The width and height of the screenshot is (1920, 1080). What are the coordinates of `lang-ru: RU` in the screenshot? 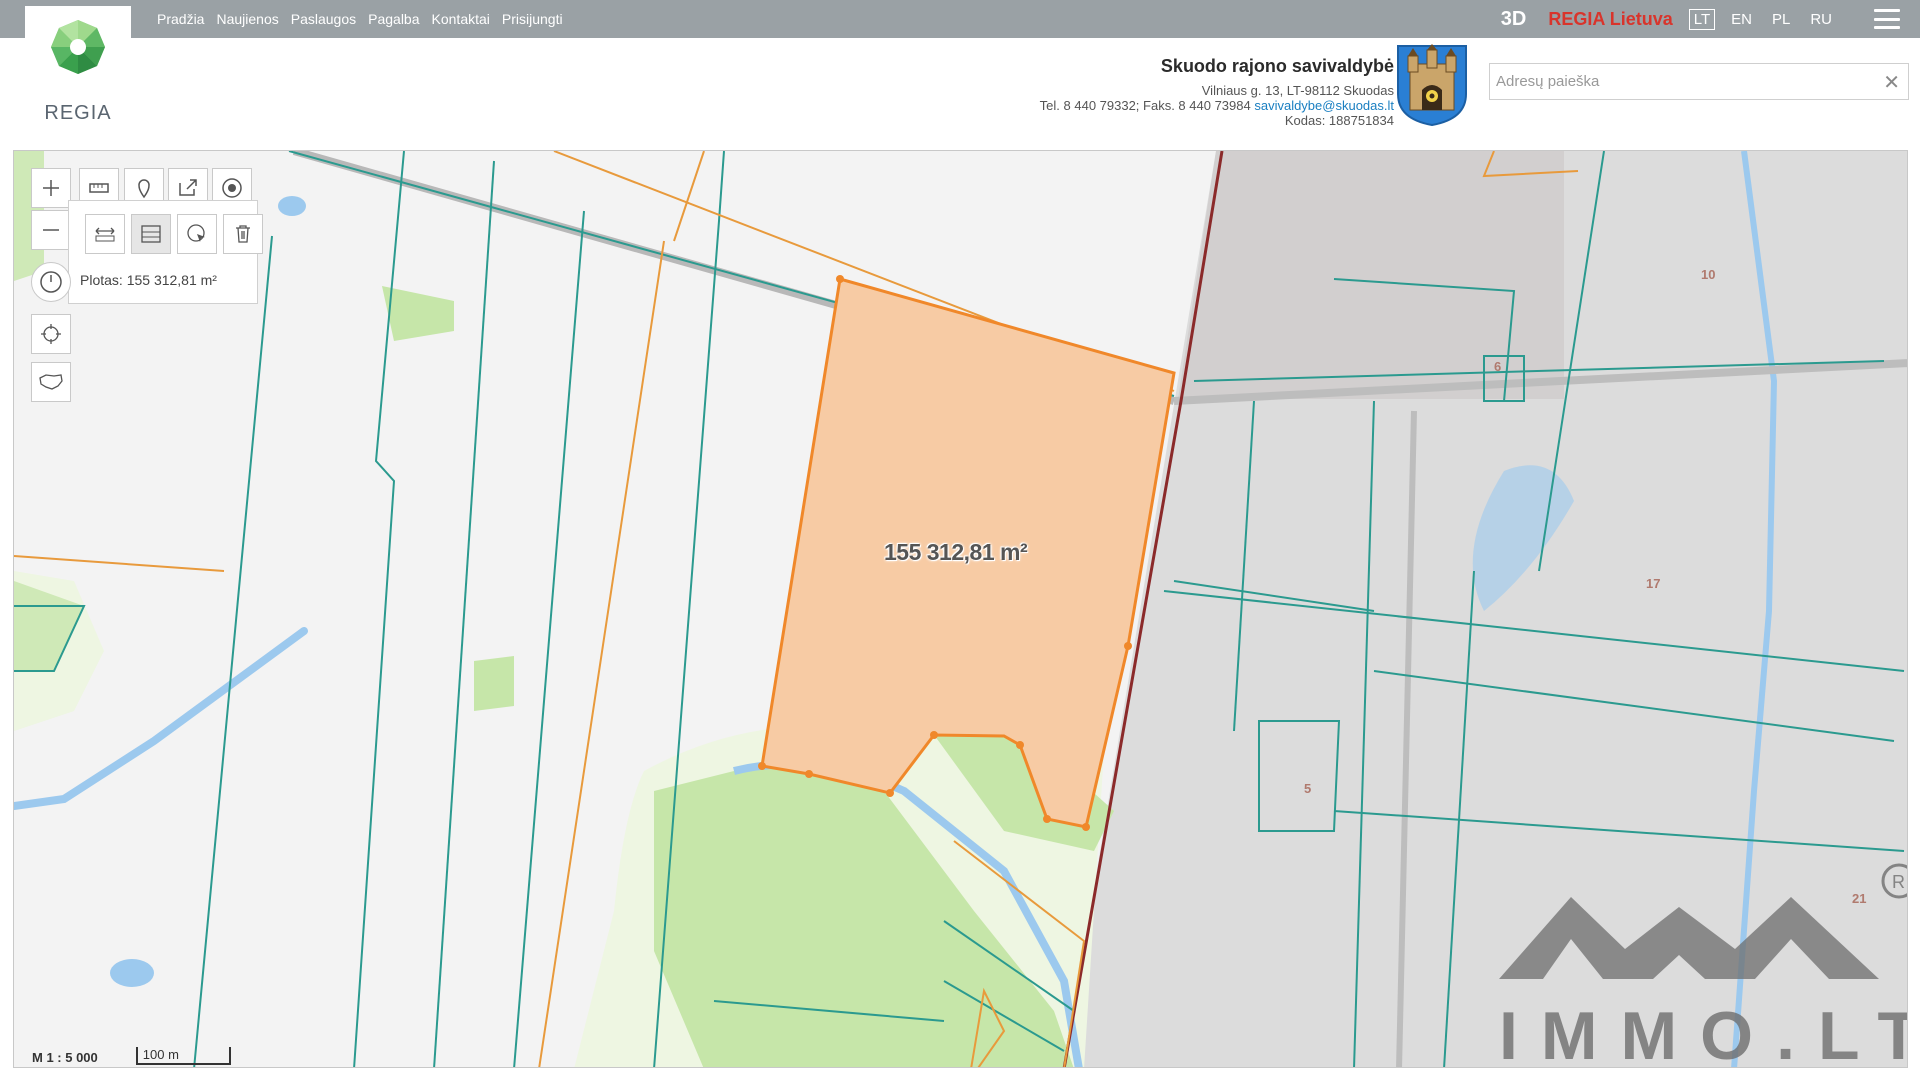 It's located at (1821, 19).